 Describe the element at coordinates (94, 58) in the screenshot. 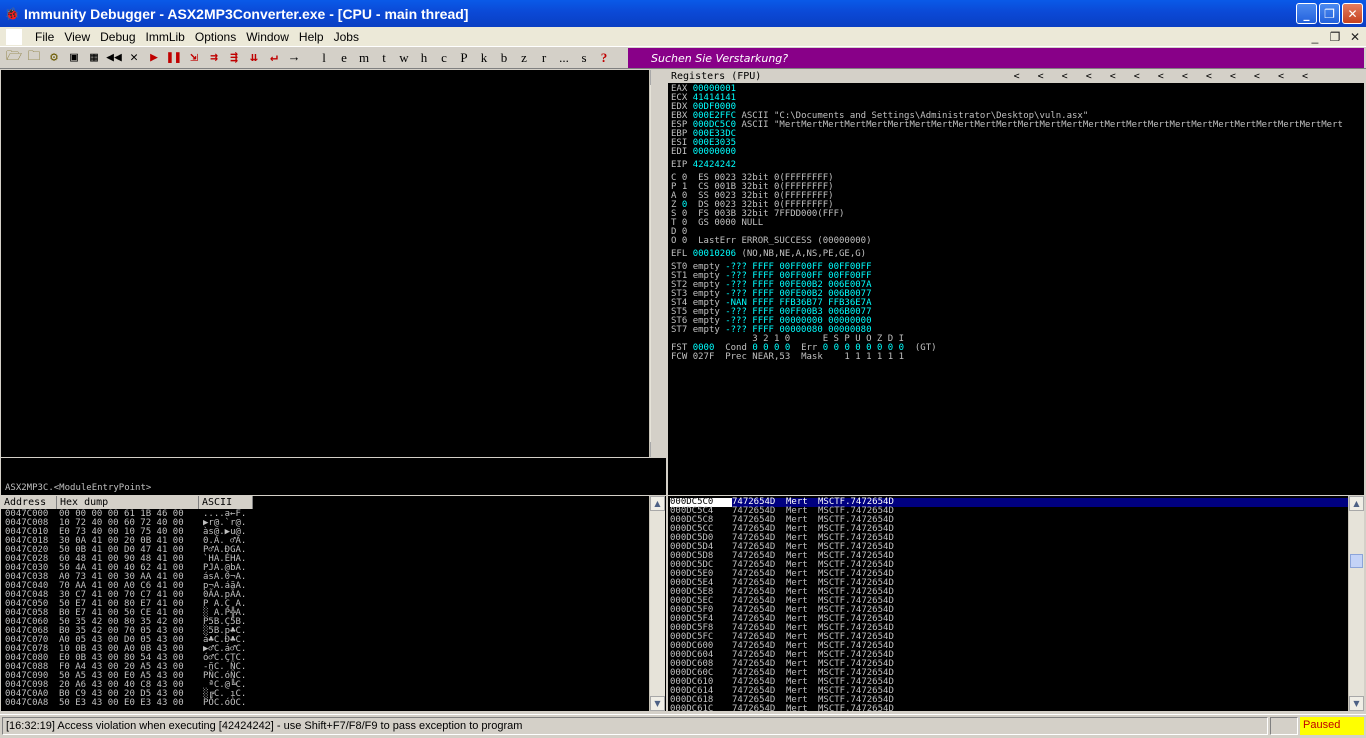

I see `cpu-icon: ▦` at that location.